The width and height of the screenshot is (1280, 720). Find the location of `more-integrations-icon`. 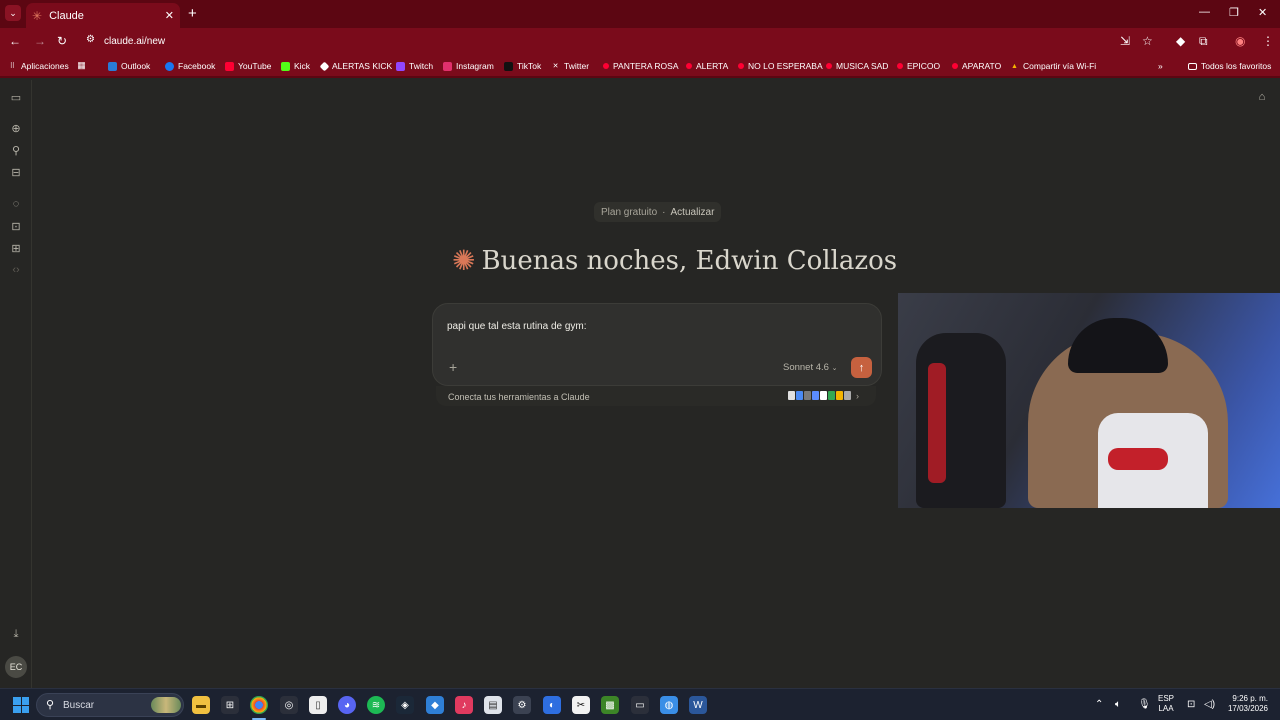

more-integrations-icon is located at coordinates (847, 395).